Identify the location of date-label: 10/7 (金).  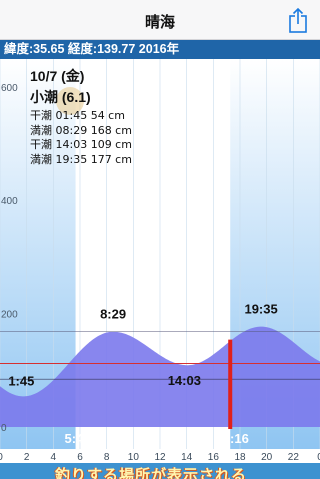
(57, 76).